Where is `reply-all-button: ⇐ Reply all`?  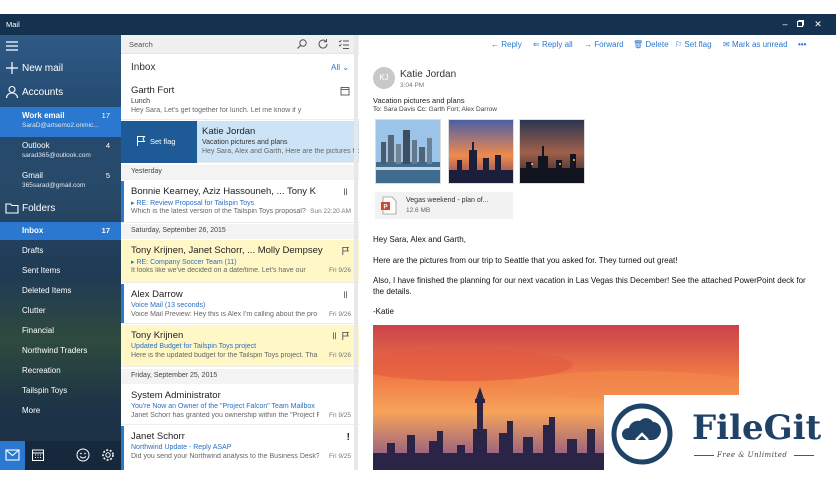 reply-all-button: ⇐ Reply all is located at coordinates (553, 44).